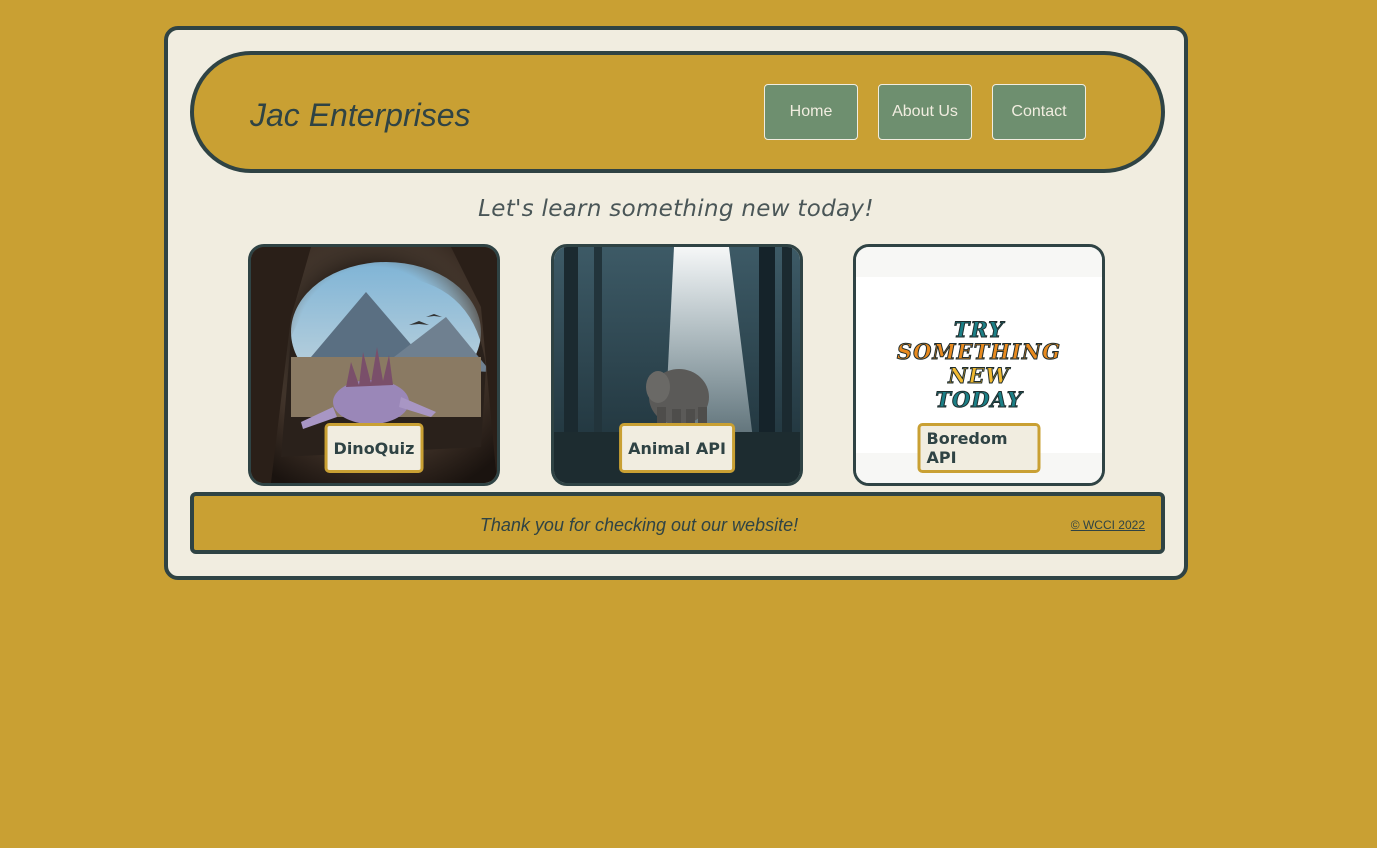 The height and width of the screenshot is (848, 1377). Describe the element at coordinates (374, 448) in the screenshot. I see `dinoquiz-button: DinoQuiz` at that location.